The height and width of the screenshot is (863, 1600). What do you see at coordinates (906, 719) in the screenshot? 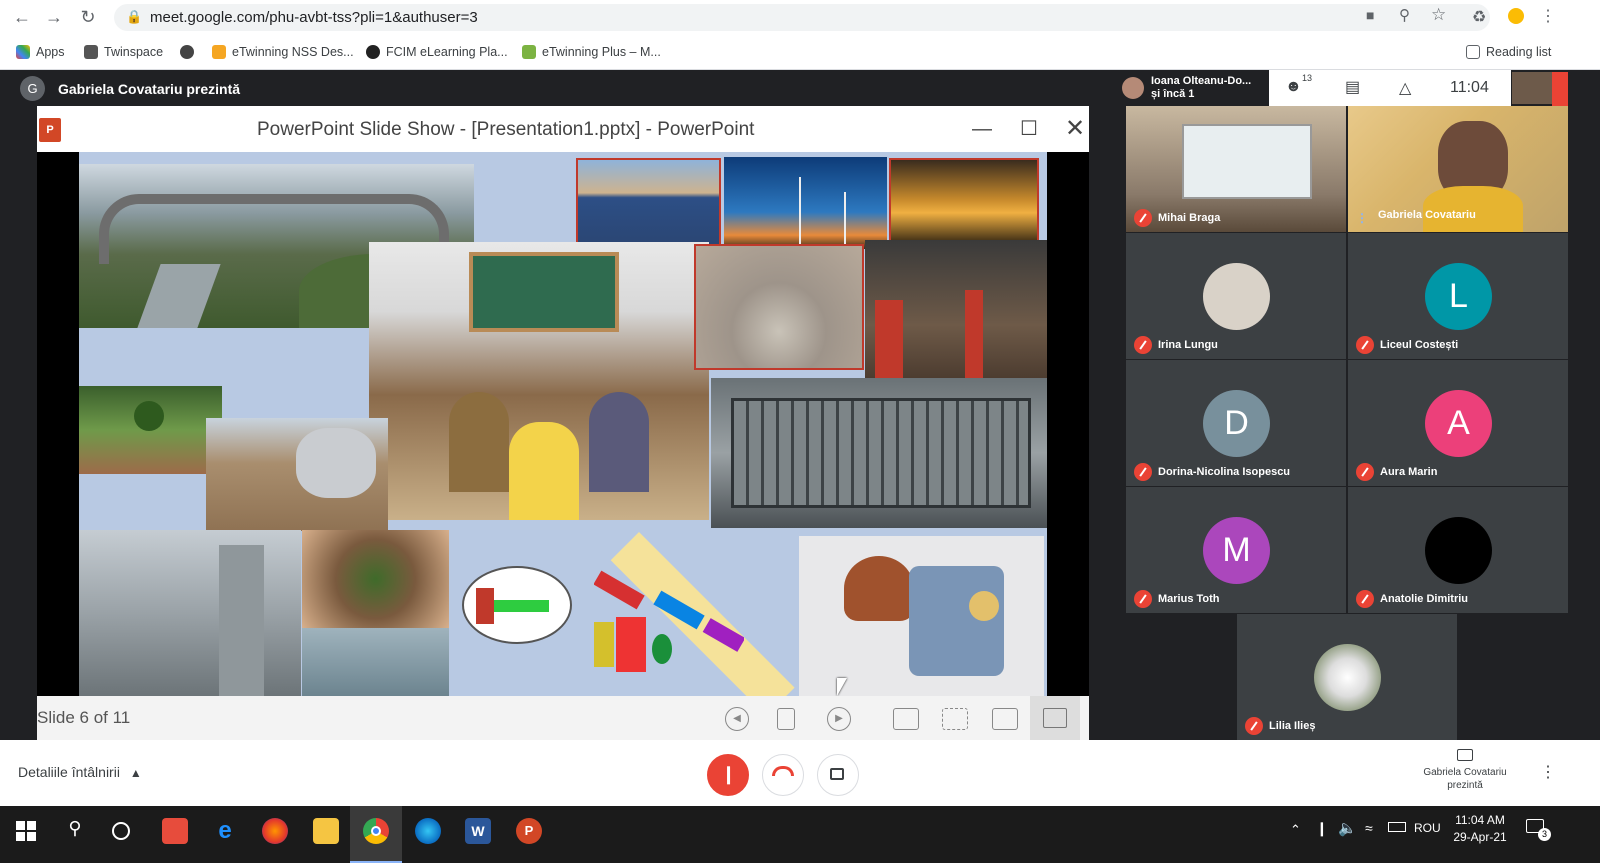
I see `normal-view-icon` at bounding box center [906, 719].